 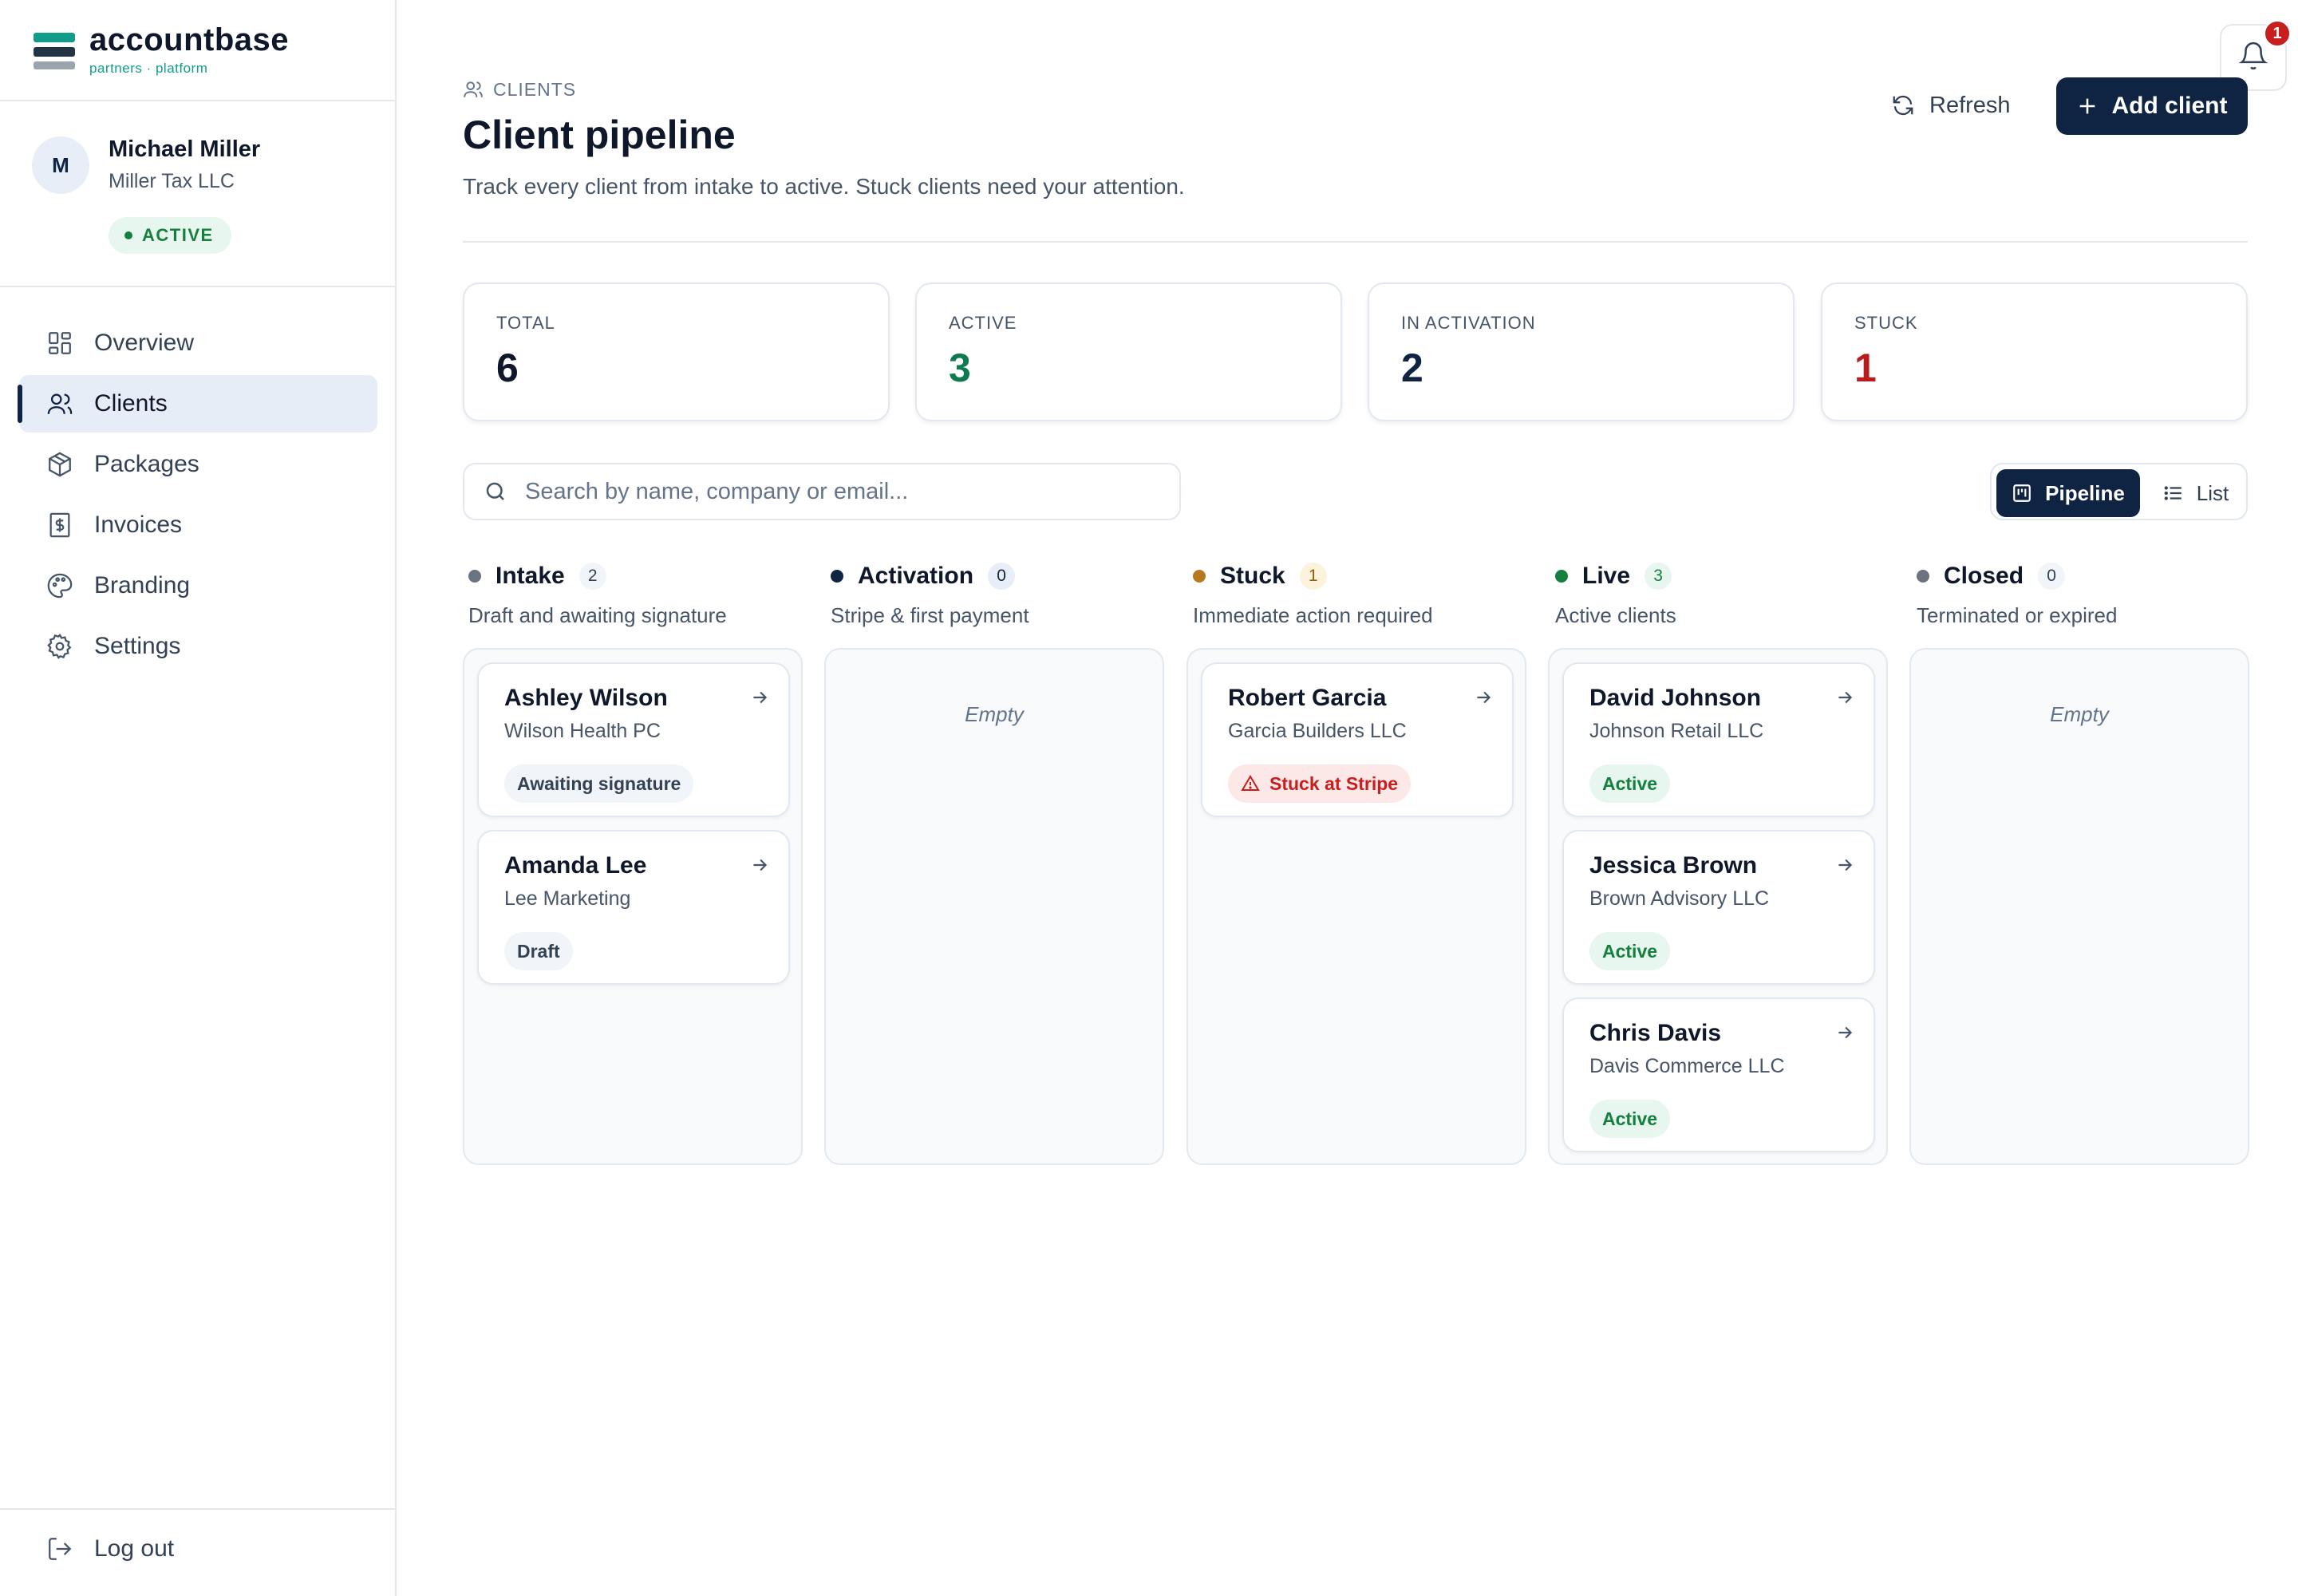 What do you see at coordinates (586, 698) in the screenshot?
I see `client-name: Ashley Wilson` at bounding box center [586, 698].